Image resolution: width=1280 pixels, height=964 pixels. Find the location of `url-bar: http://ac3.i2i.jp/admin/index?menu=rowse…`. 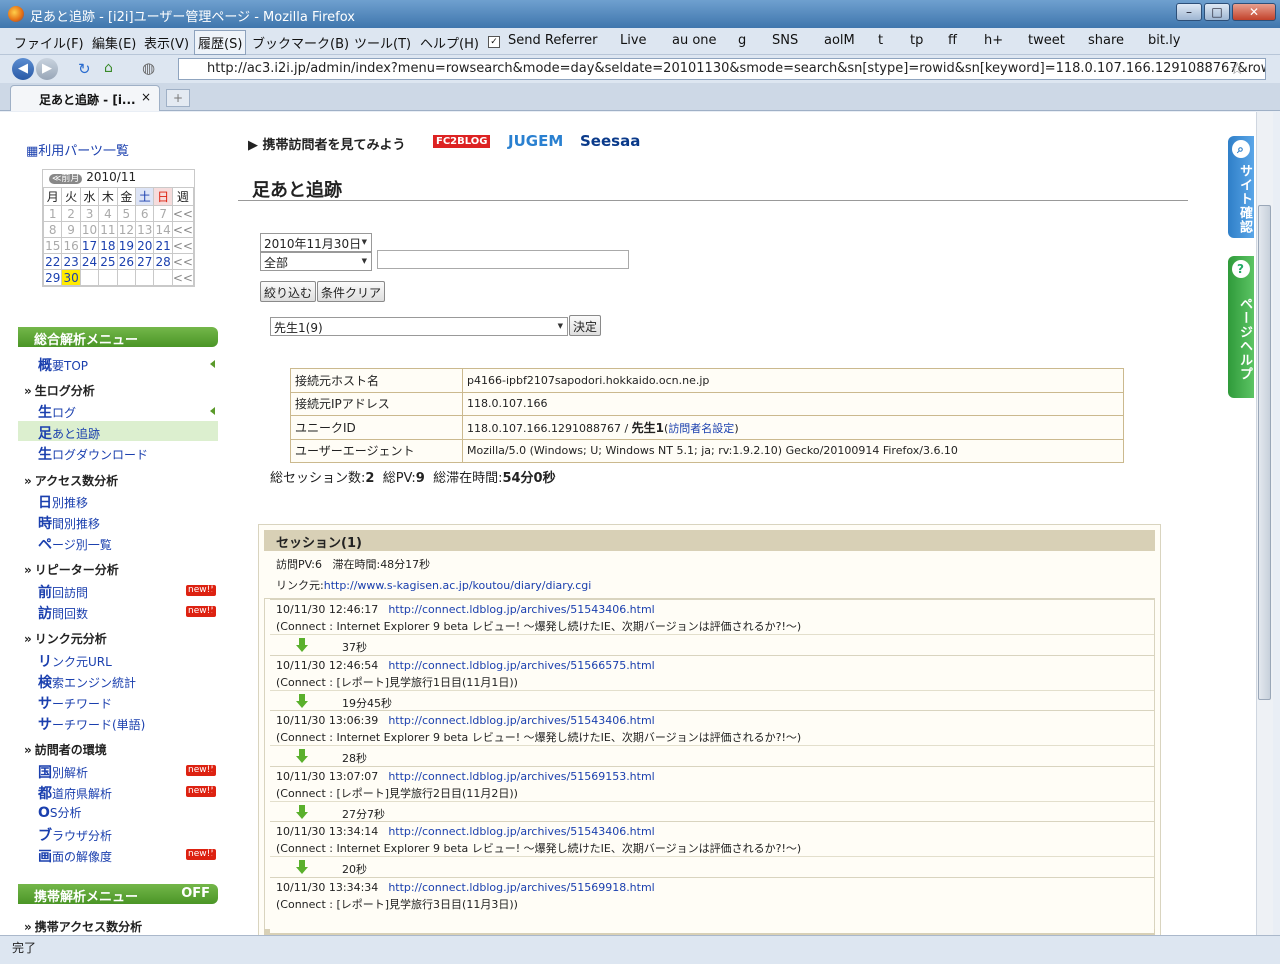

url-bar: http://ac3.i2i.jp/admin/index?menu=rowse… is located at coordinates (722, 69).